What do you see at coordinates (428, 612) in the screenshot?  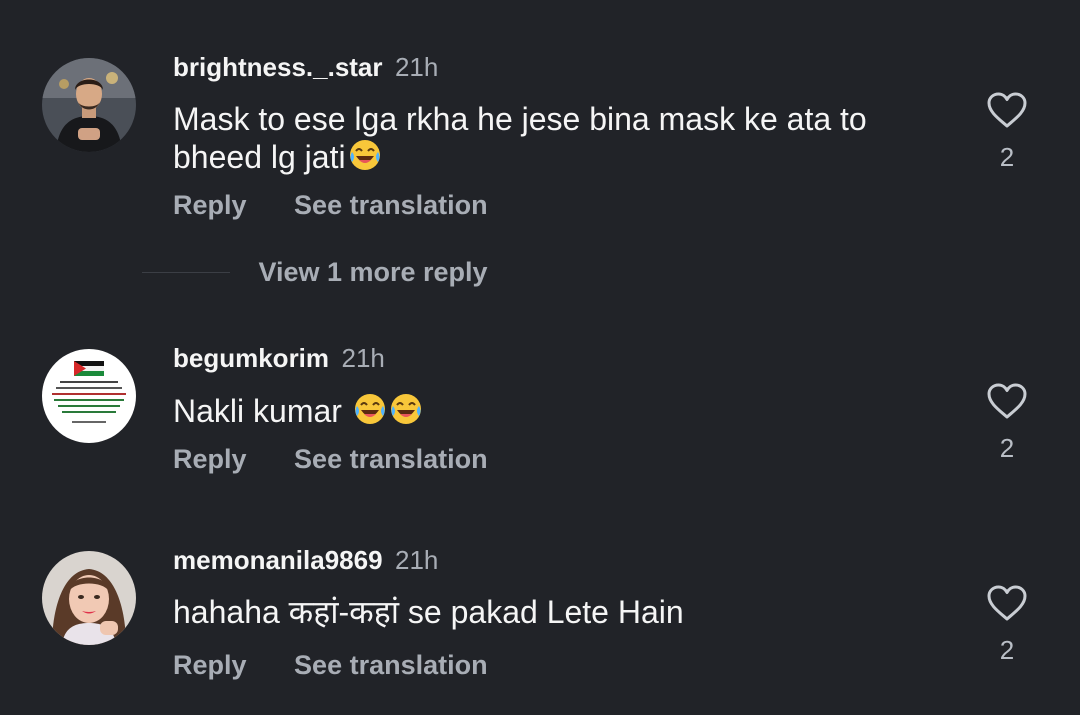 I see `comment-text-line: hahaha कहां-कहां se pakad Lete Hain` at bounding box center [428, 612].